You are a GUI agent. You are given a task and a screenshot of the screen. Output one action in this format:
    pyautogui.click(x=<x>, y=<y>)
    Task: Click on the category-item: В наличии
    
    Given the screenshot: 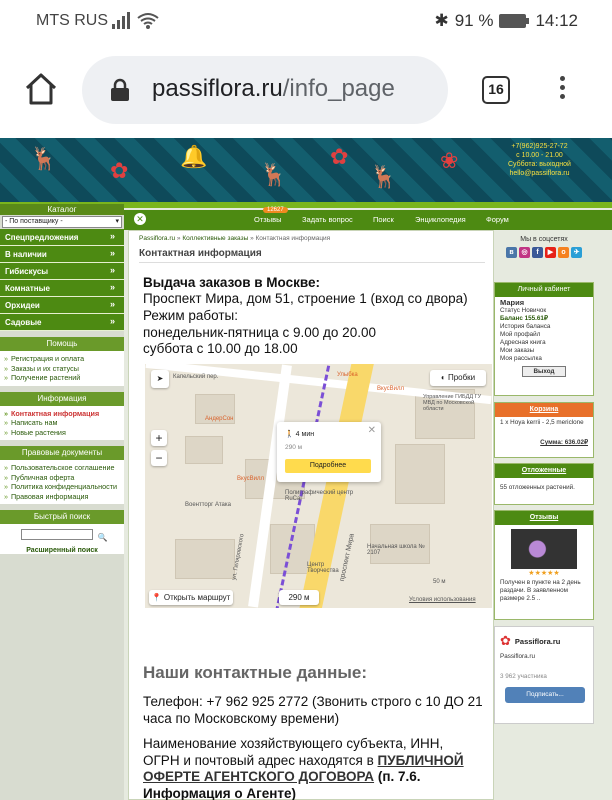 What is the action you would take?
    pyautogui.click(x=62, y=254)
    